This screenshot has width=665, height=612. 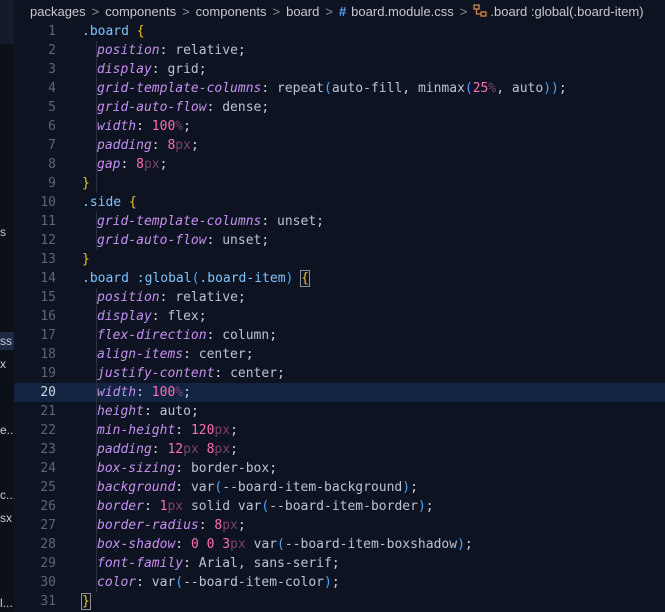 What do you see at coordinates (339, 31) in the screenshot?
I see `code-line: 1 .board {` at bounding box center [339, 31].